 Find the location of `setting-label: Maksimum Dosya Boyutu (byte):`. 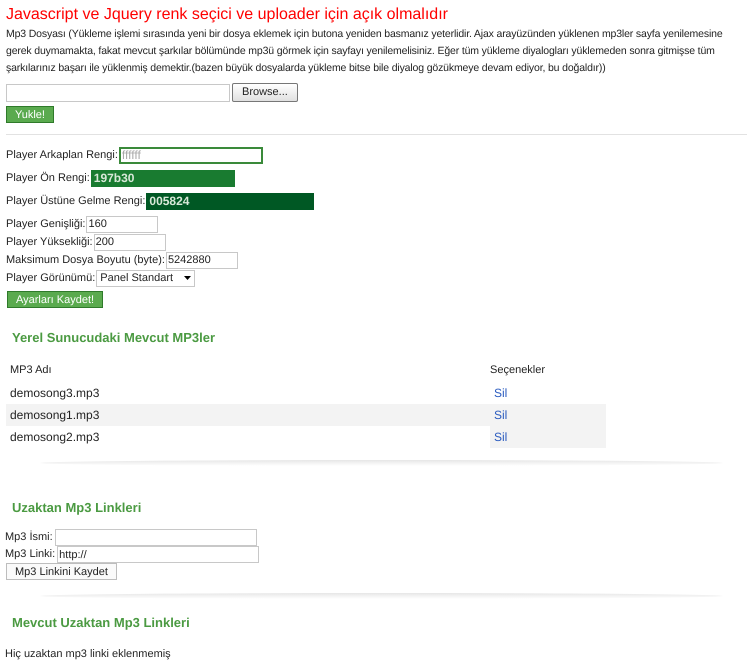

setting-label: Maksimum Dosya Boyutu (byte): is located at coordinates (85, 260).